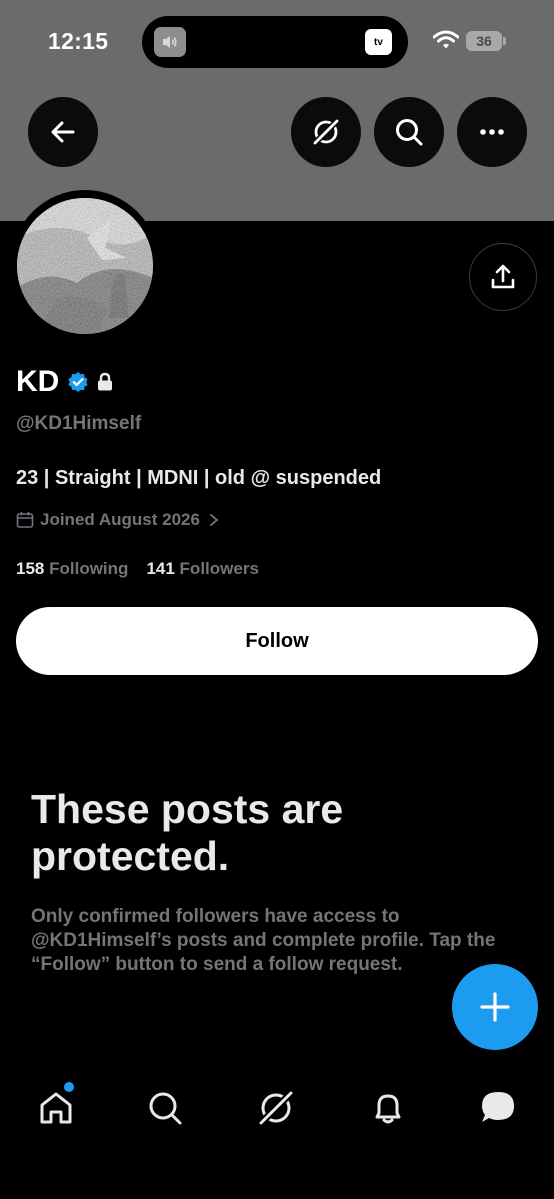 The image size is (554, 1199). I want to click on tab-notifications, so click(388, 1108).